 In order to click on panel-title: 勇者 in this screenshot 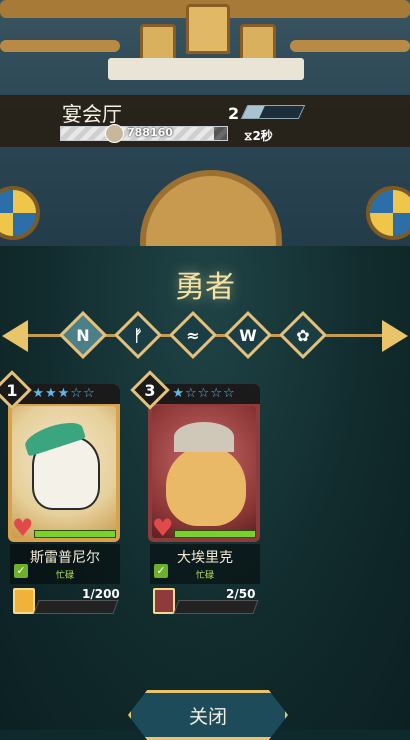, I will do `click(205, 287)`.